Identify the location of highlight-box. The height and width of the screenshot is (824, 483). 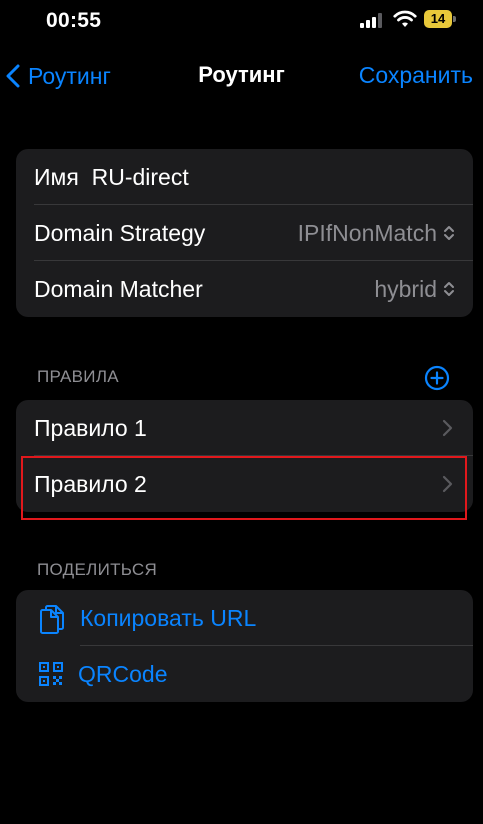
(244, 488).